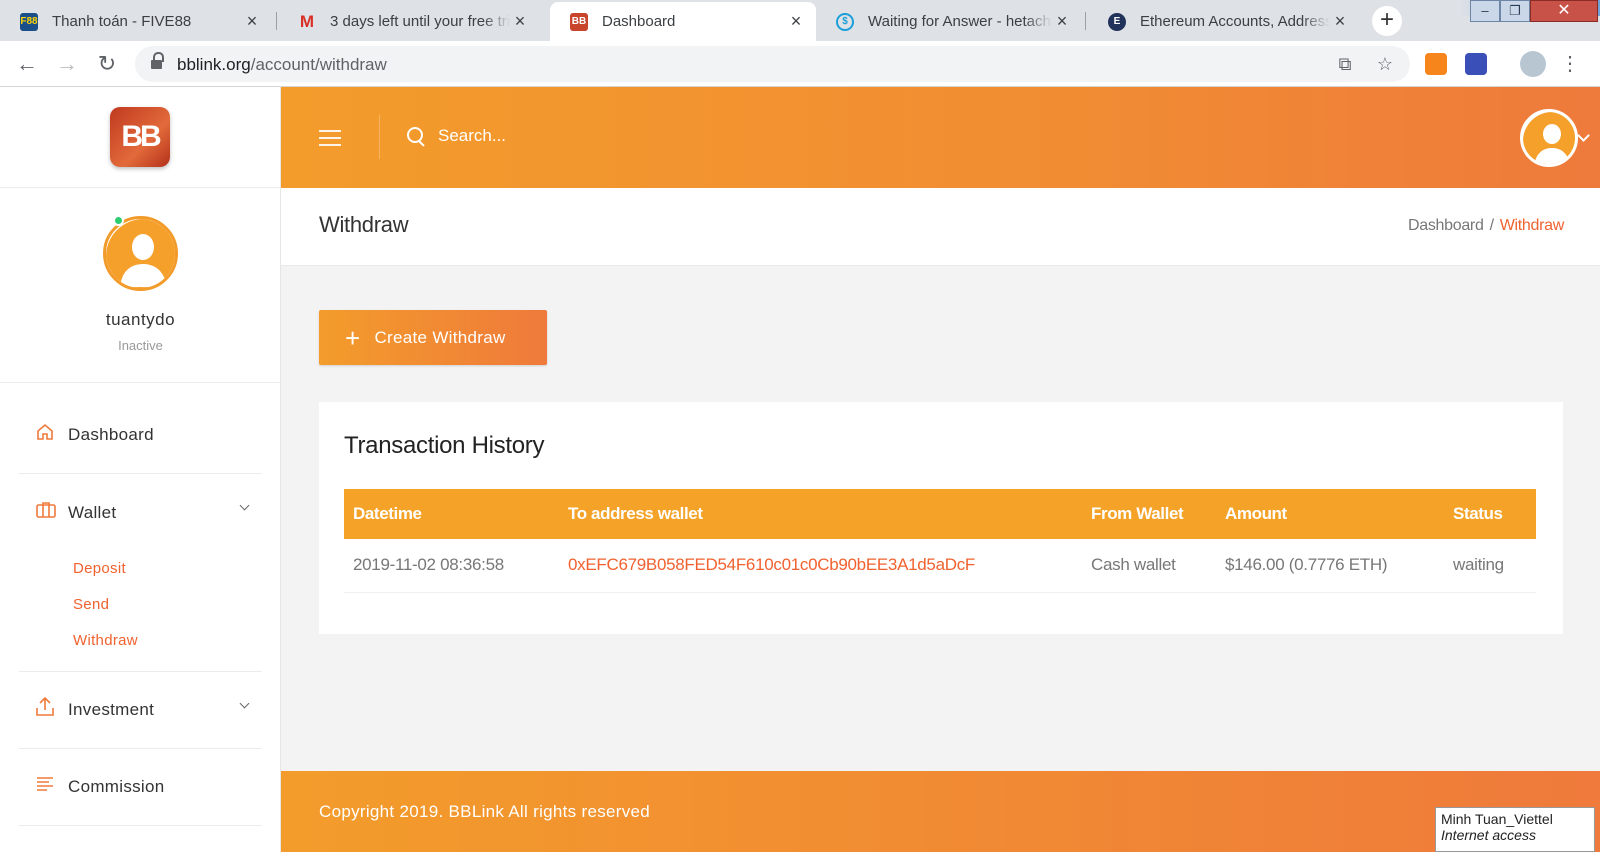 The width and height of the screenshot is (1600, 852). I want to click on restore-window-icon: ❐, so click(1515, 11).